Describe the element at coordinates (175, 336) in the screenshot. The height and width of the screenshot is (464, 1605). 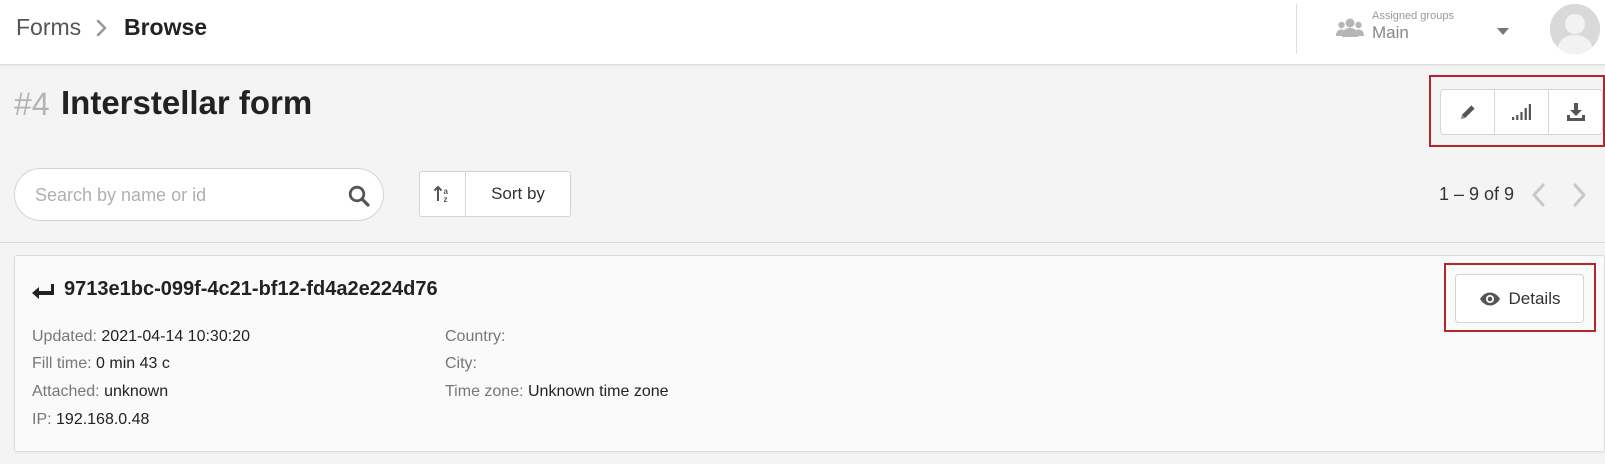
I see `field-value: 2021-04-14 10:30:20` at that location.